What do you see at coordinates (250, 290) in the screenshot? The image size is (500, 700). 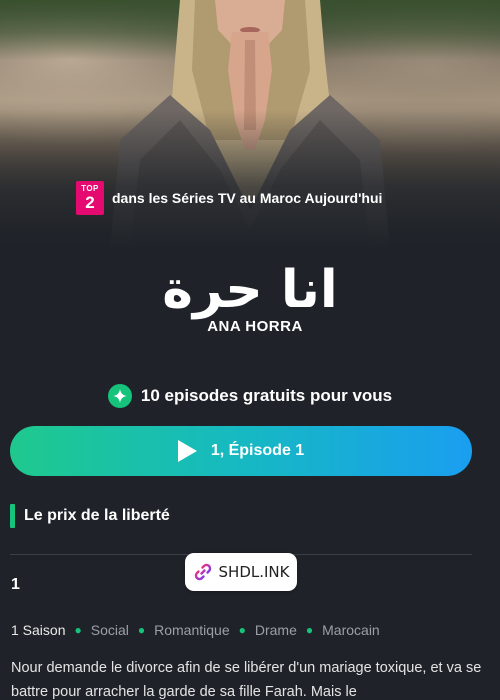 I see `show-logo-arabic: انا حرة` at bounding box center [250, 290].